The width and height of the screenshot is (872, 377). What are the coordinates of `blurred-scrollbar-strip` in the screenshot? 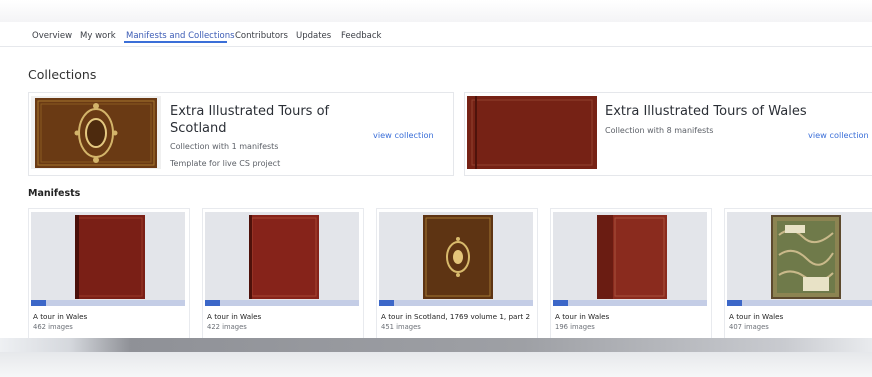 It's located at (436, 345).